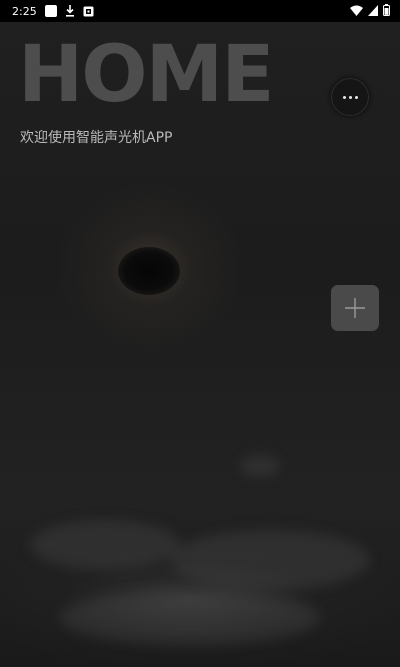  I want to click on system-icons, so click(370, 10).